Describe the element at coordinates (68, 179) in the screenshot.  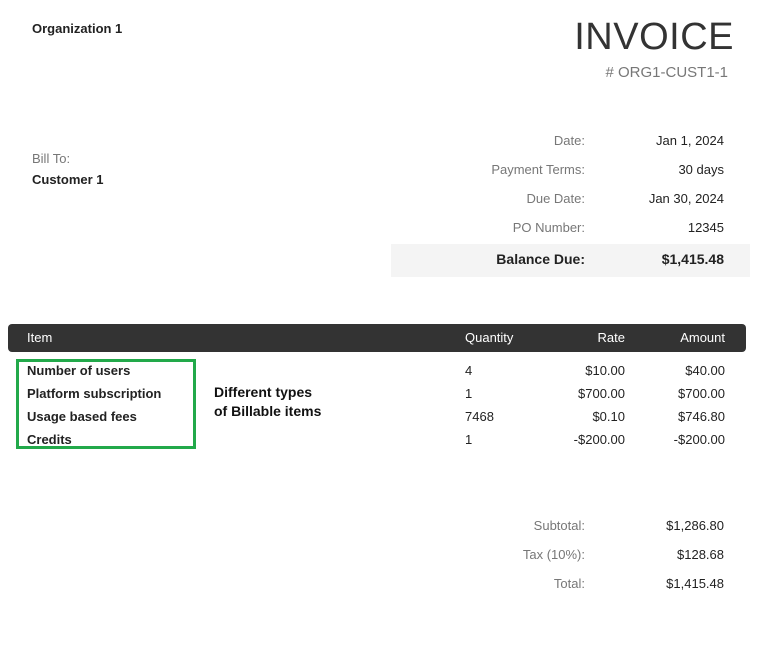
I see `bill-to-name: Customer 1` at that location.